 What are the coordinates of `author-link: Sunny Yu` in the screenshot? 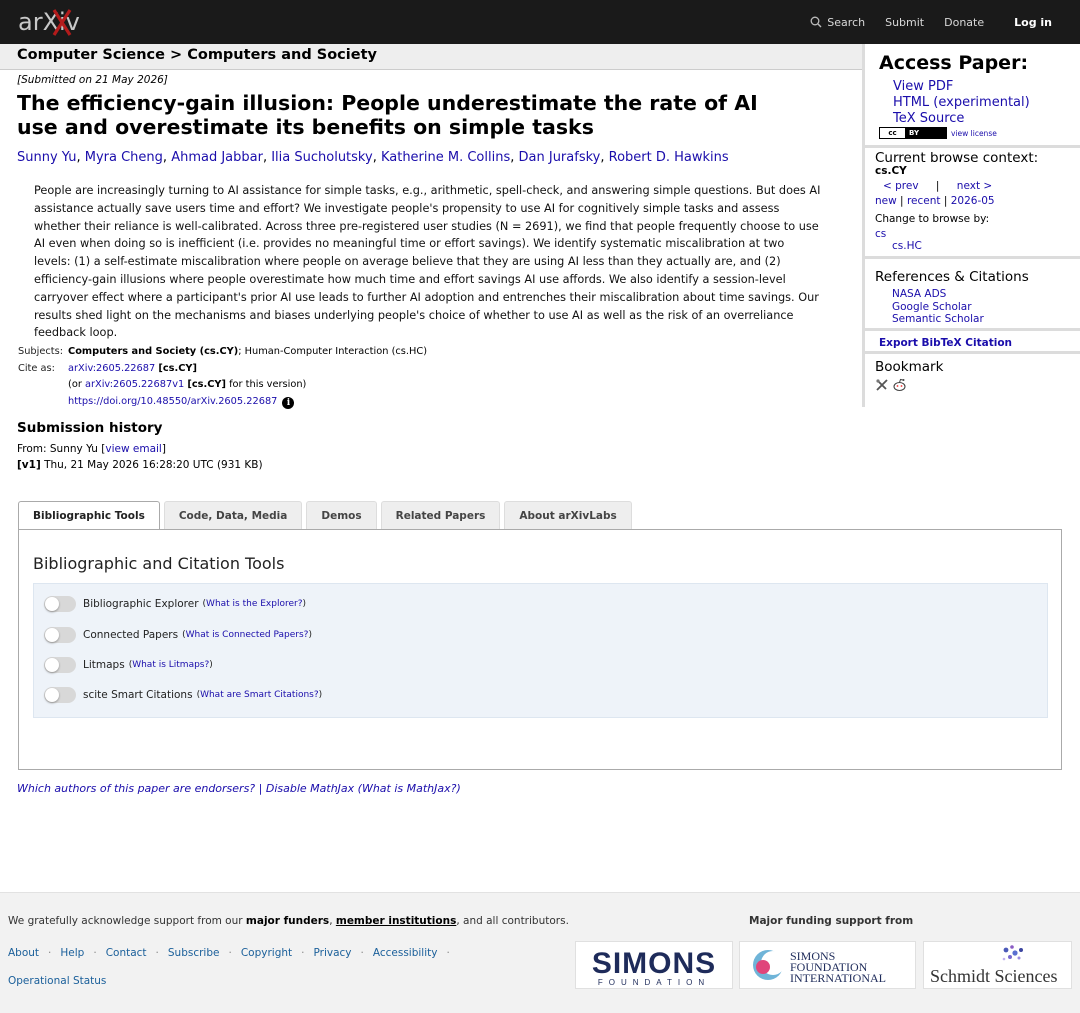 It's located at (46, 157).